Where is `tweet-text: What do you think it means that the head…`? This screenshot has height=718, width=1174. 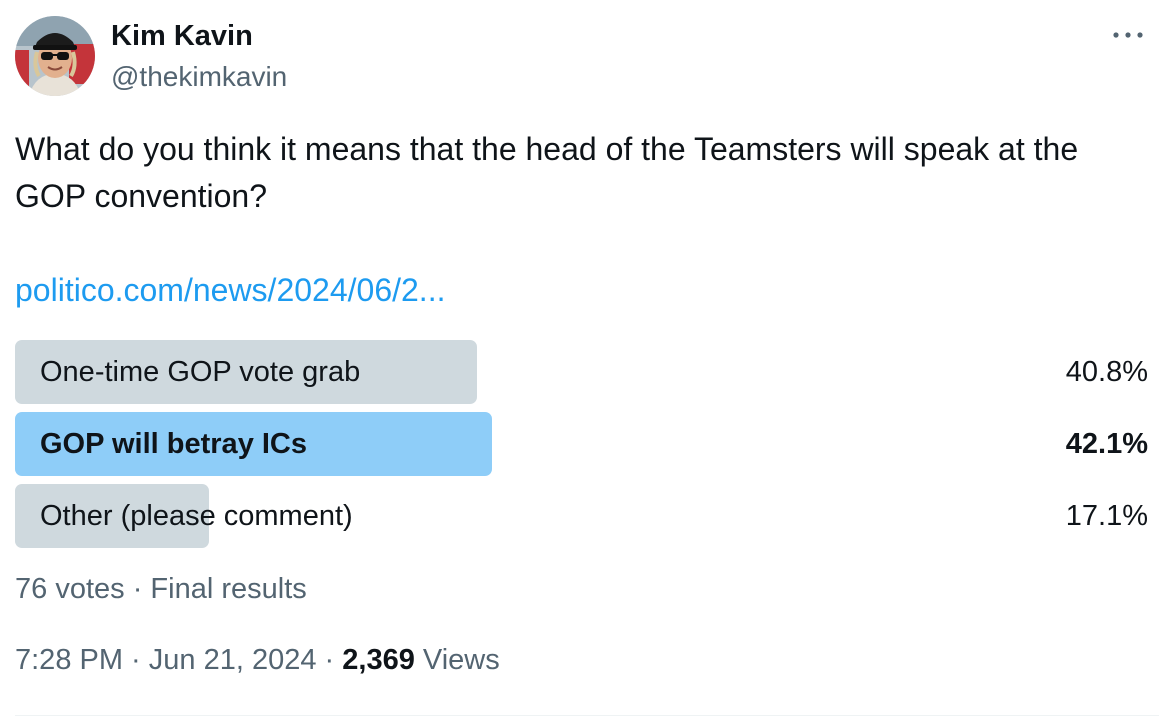 tweet-text: What do you think it means that the head… is located at coordinates (547, 172).